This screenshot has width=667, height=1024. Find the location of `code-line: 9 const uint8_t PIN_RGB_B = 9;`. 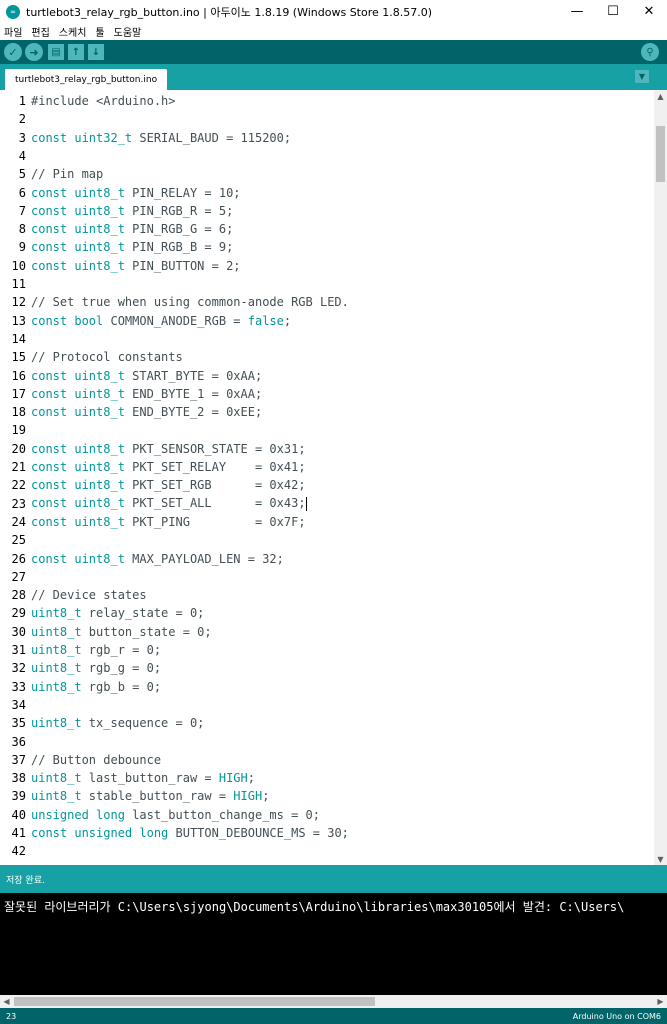

code-line: 9 const uint8_t PIN_RGB_B = 9; is located at coordinates (327, 247).